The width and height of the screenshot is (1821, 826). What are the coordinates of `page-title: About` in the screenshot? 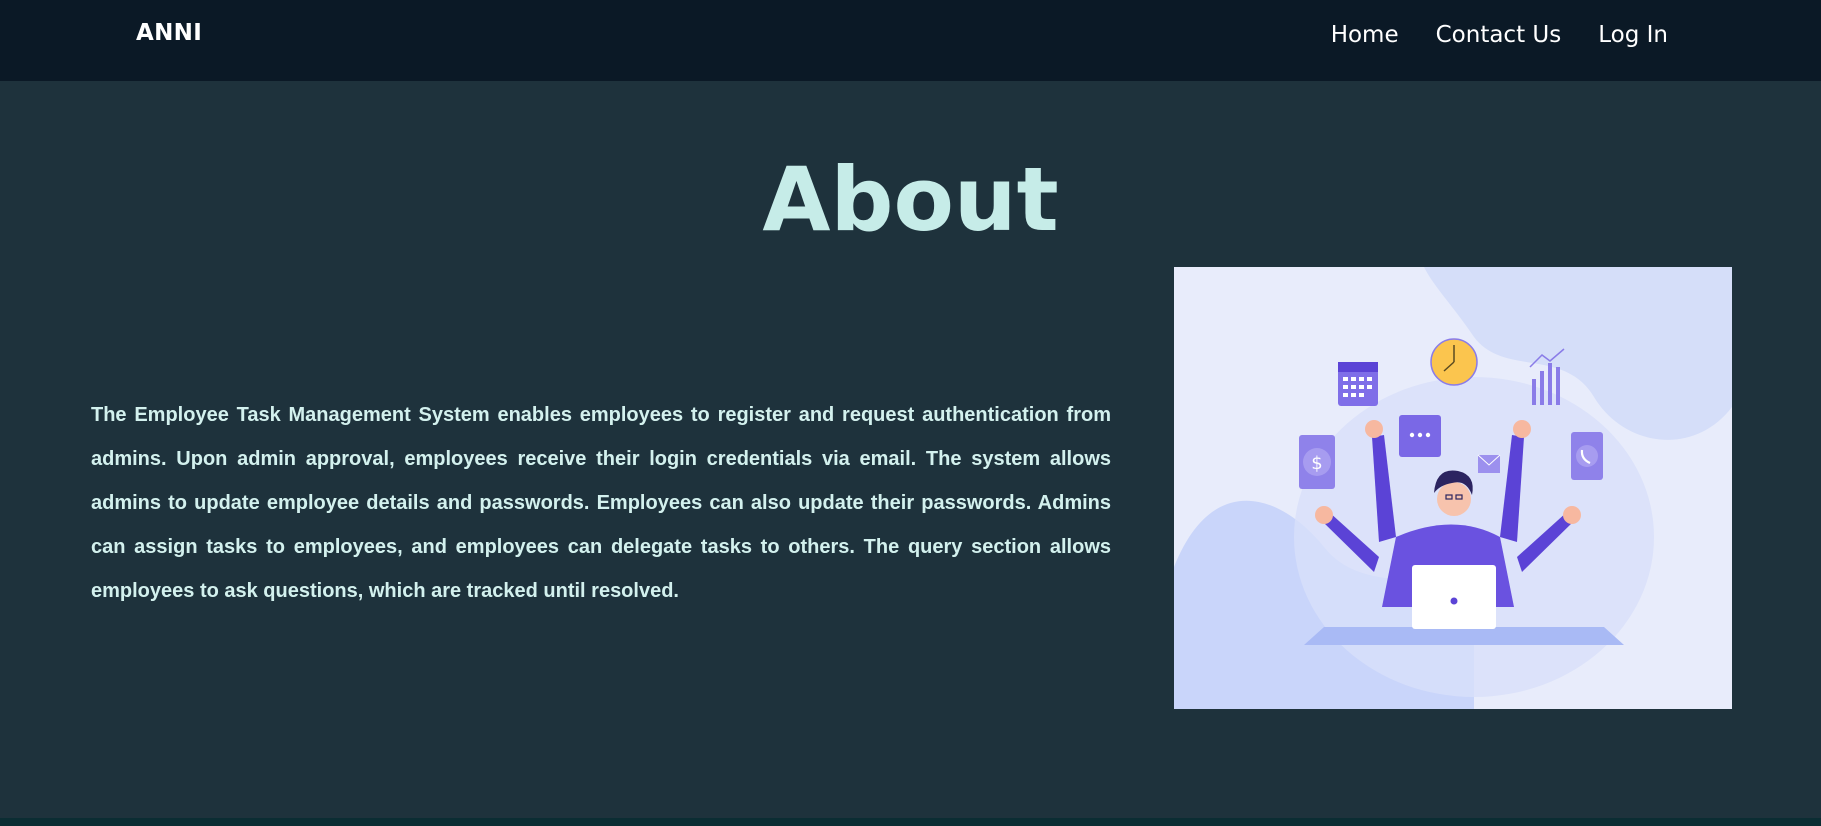 It's located at (910, 199).